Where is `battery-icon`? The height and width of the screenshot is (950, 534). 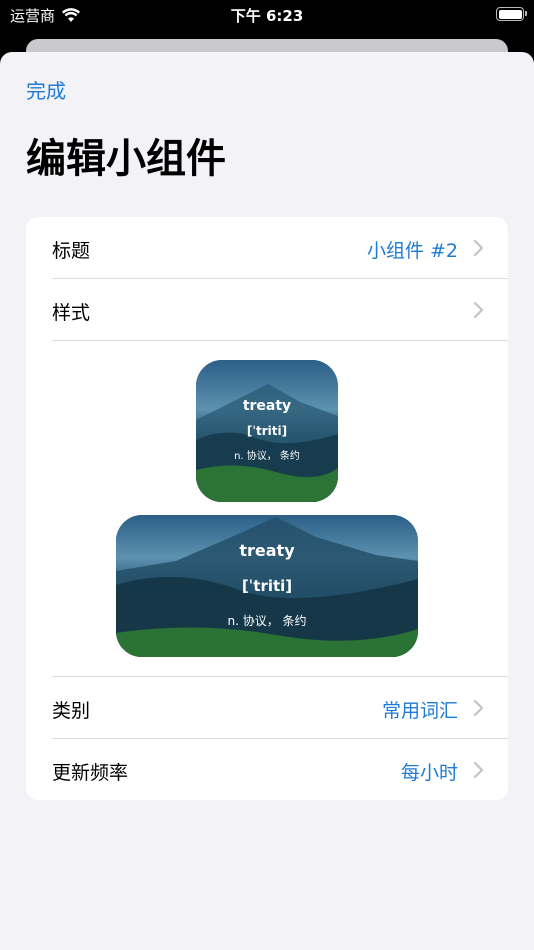 battery-icon is located at coordinates (511, 14).